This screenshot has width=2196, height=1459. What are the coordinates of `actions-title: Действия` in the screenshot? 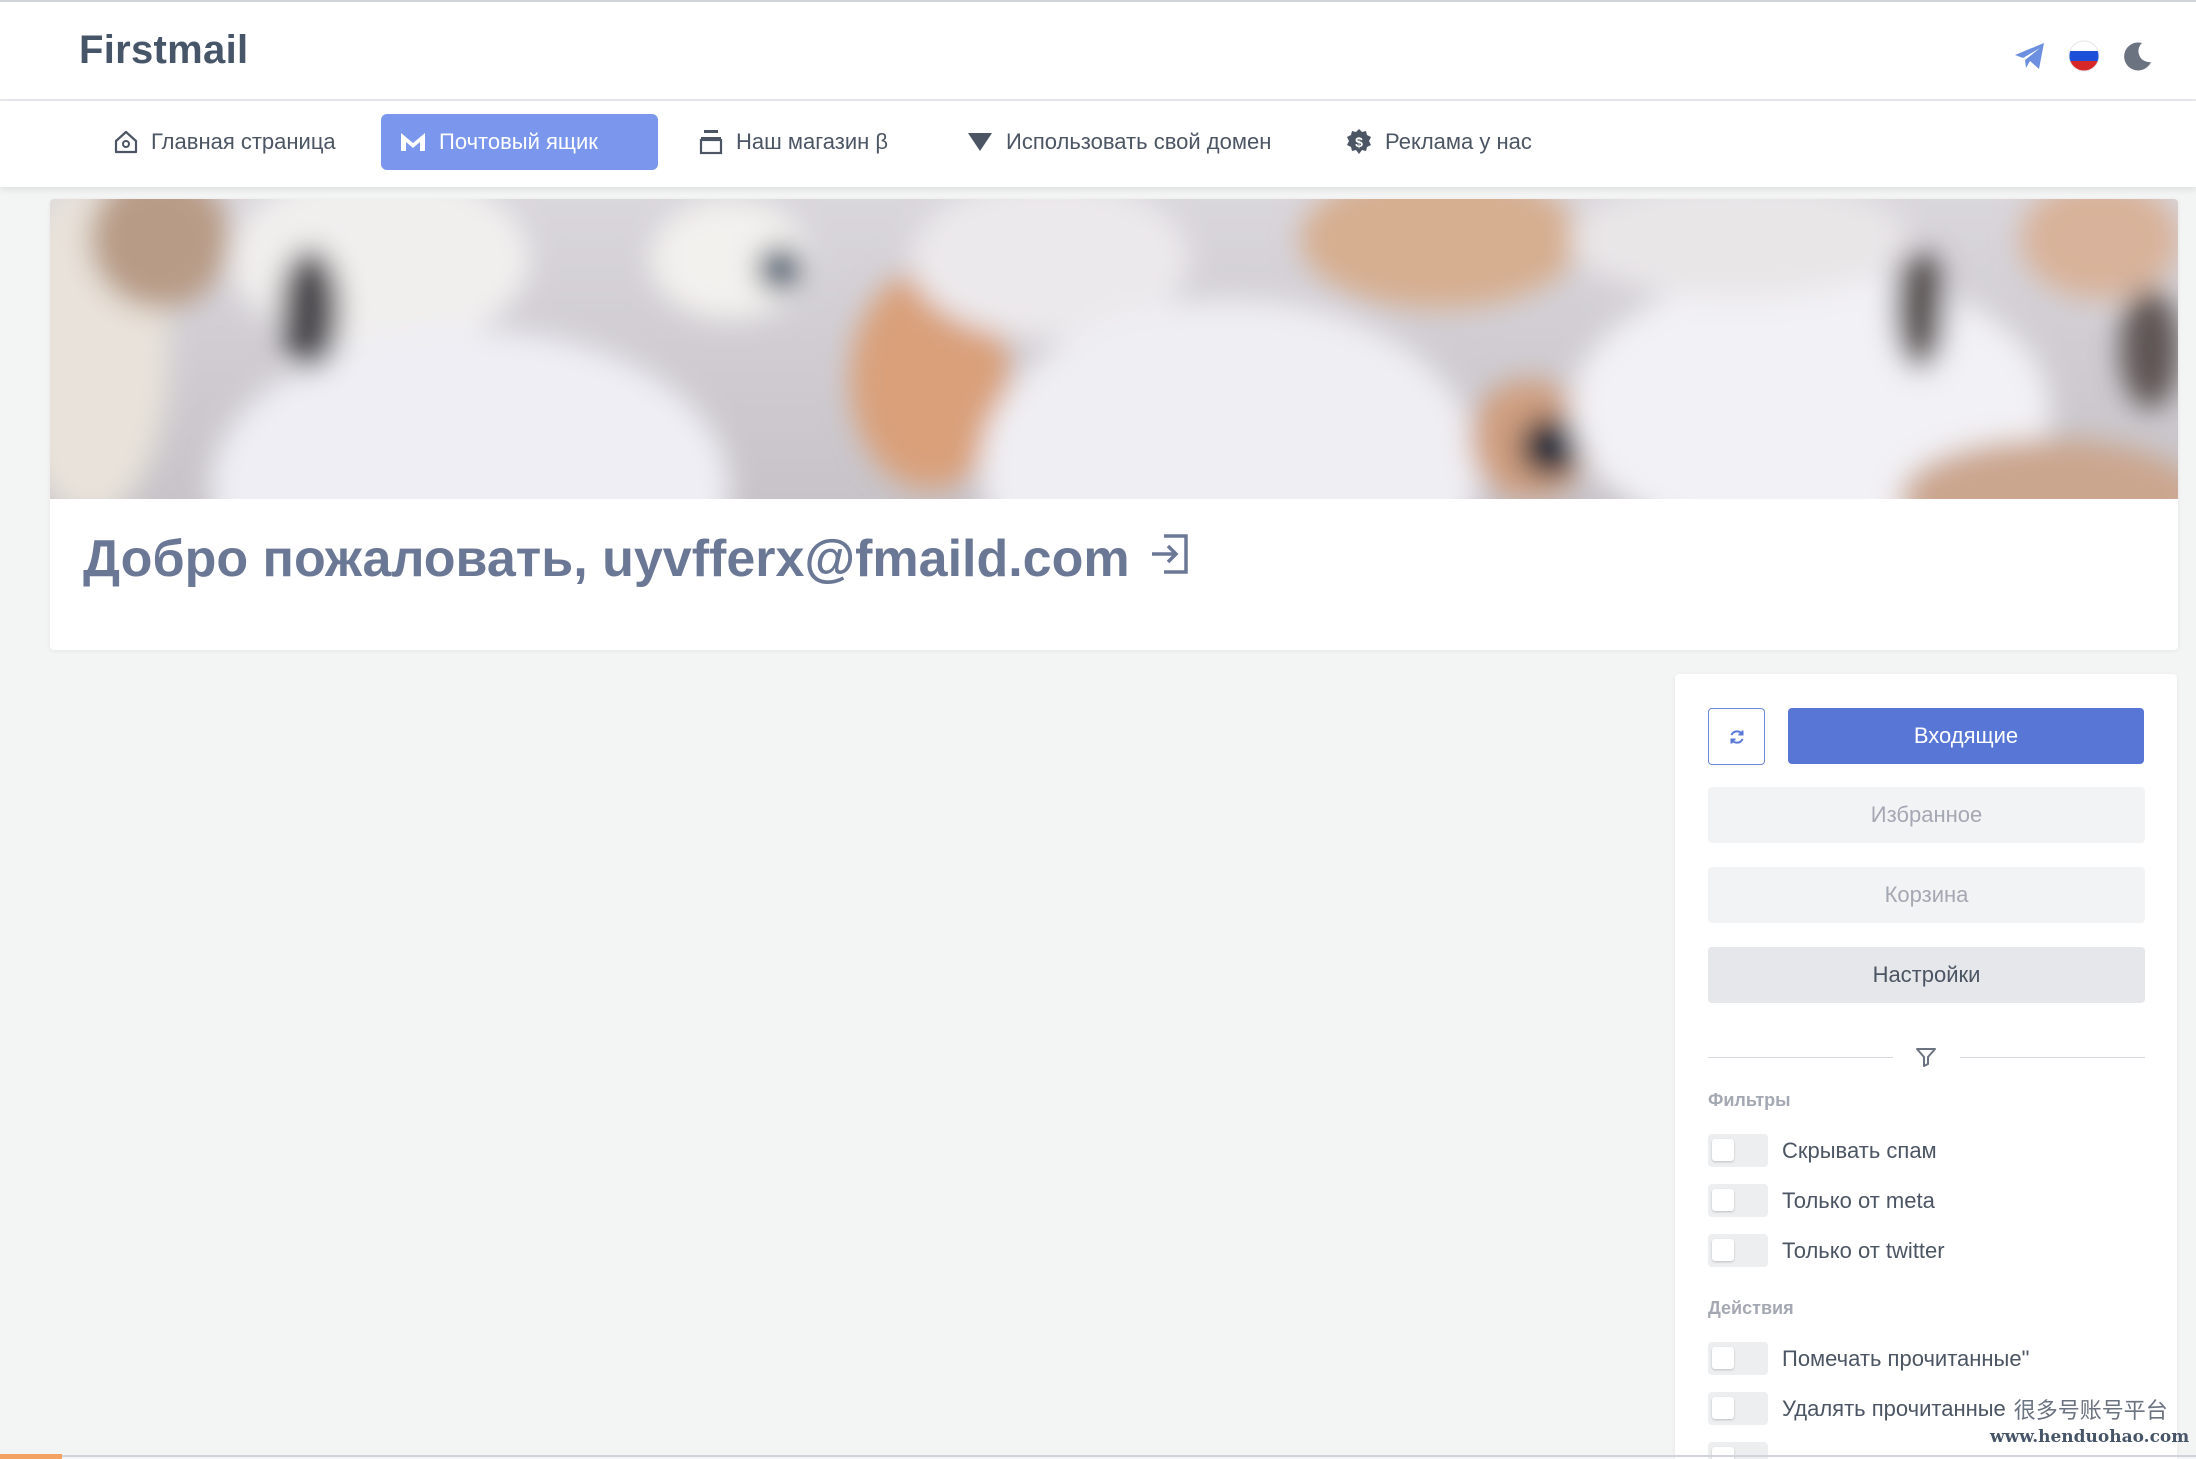 It's located at (1751, 1308).